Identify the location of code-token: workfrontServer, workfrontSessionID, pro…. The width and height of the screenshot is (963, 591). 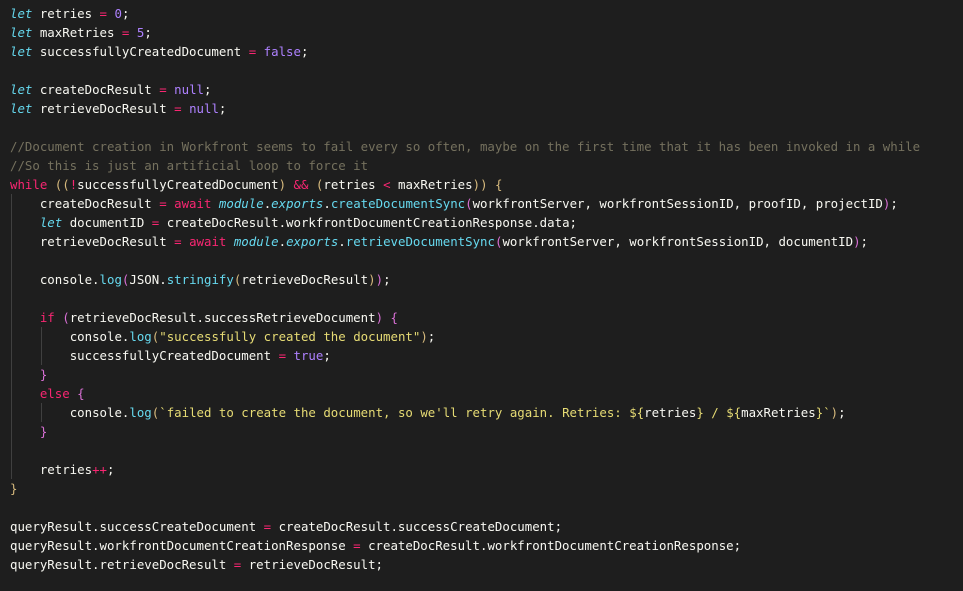
(677, 203).